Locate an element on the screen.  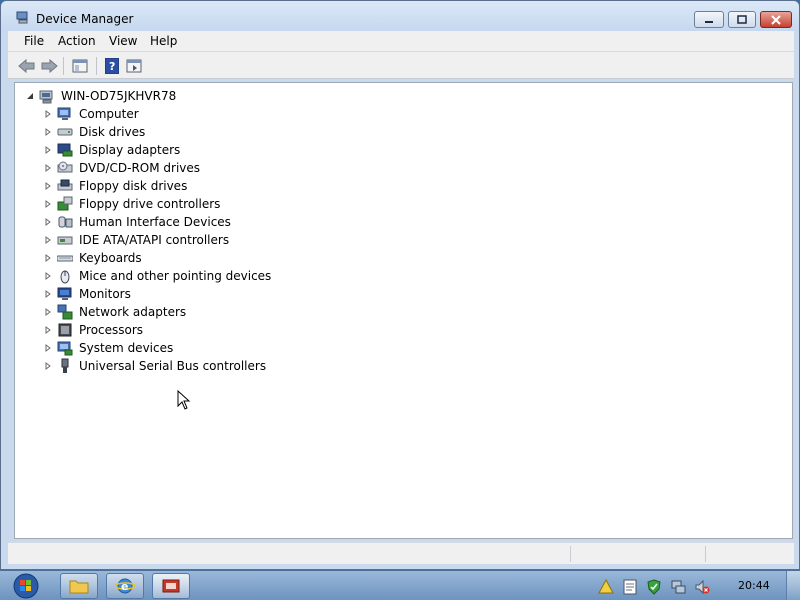
menu-file: File is located at coordinates (34, 41).